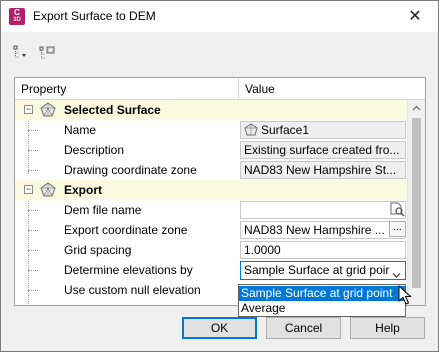 Image resolution: width=439 pixels, height=352 pixels. I want to click on name-value-text: Surface1, so click(285, 130).